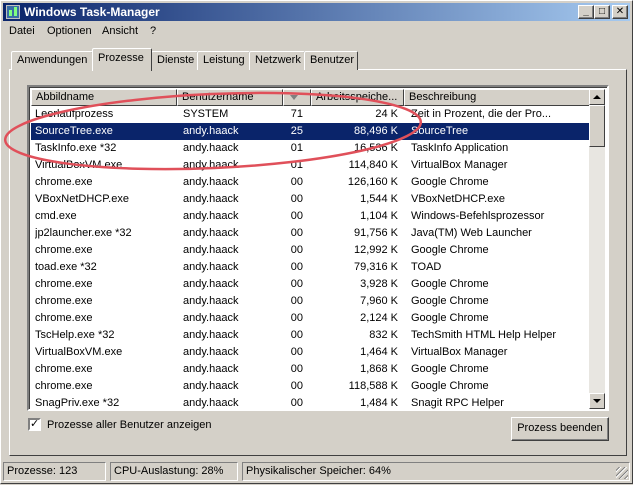 Image resolution: width=633 pixels, height=485 pixels. What do you see at coordinates (34, 424) in the screenshot?
I see `show-all-users-checkbox: ✓` at bounding box center [34, 424].